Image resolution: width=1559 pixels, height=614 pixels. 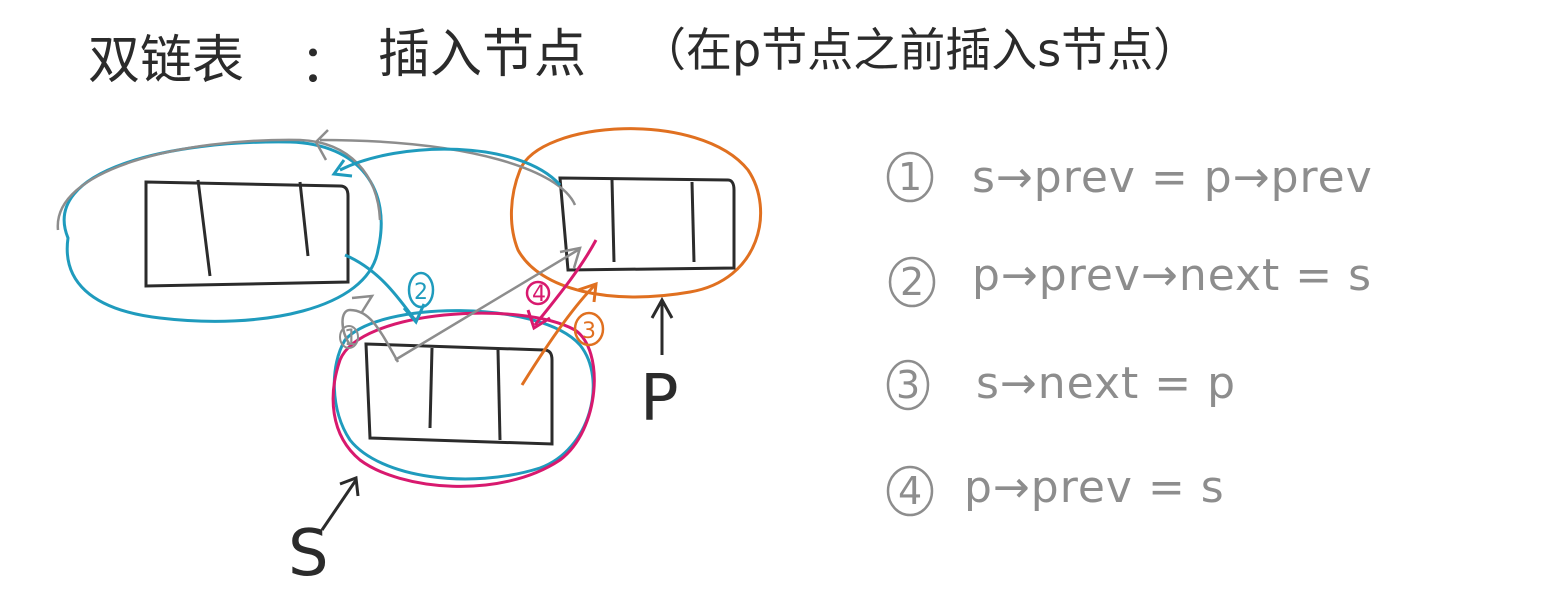 I want to click on title-colon: ：, so click(x=326, y=65).